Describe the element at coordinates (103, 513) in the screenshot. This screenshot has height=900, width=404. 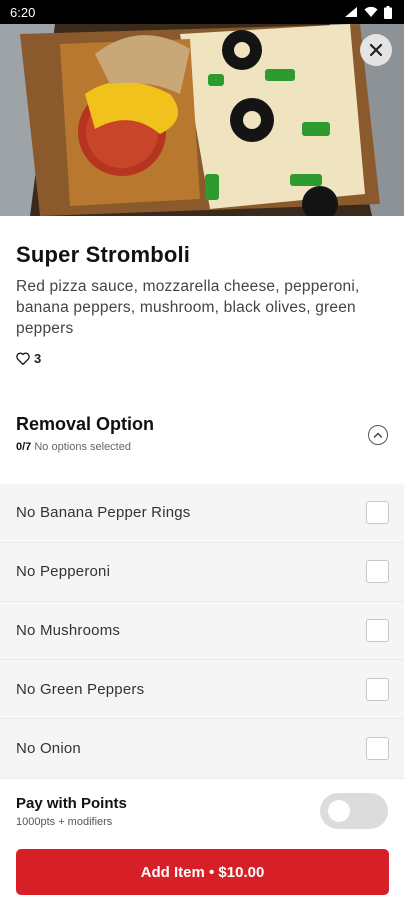
I see `option-label: No Banana Pepper Rings` at that location.